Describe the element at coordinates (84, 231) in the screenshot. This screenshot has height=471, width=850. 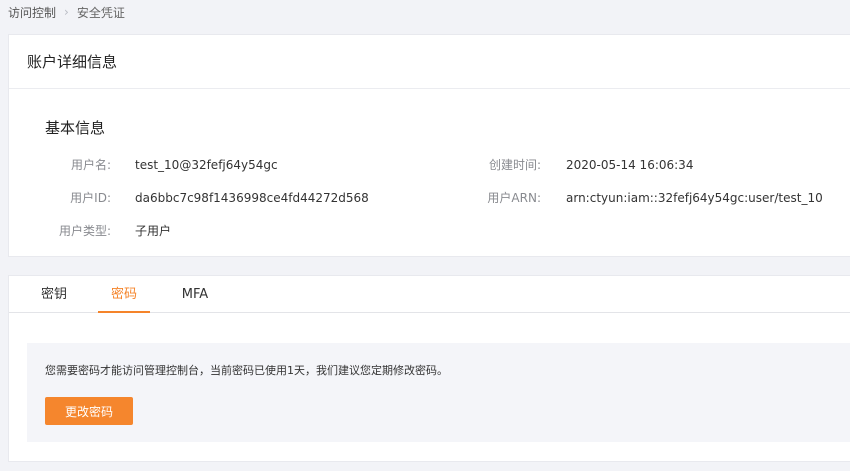
I see `user-type-label: 用户类型:` at that location.